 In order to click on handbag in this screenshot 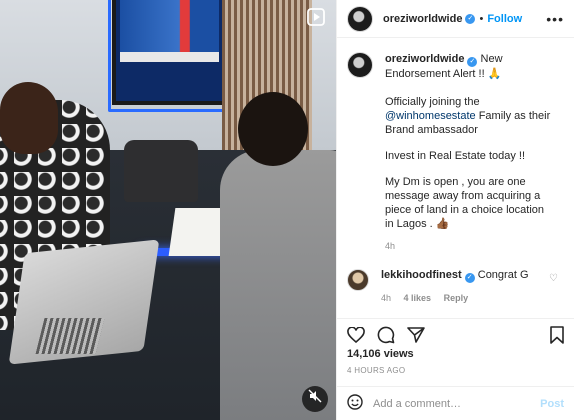, I will do `click(161, 171)`.